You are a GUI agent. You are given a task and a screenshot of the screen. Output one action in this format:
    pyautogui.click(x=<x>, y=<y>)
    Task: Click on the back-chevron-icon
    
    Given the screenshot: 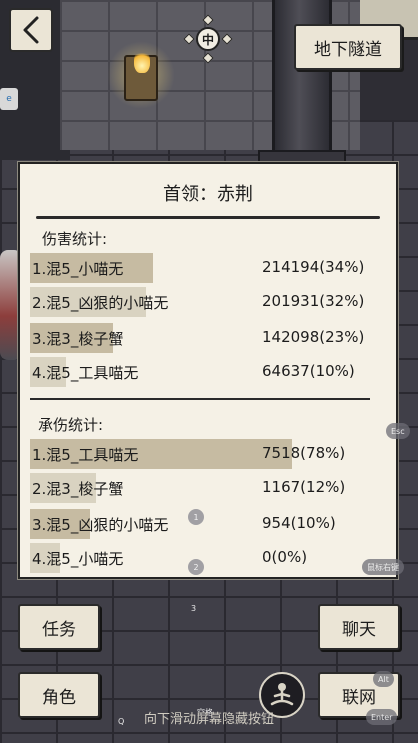 What is the action you would take?
    pyautogui.click(x=31, y=30)
    